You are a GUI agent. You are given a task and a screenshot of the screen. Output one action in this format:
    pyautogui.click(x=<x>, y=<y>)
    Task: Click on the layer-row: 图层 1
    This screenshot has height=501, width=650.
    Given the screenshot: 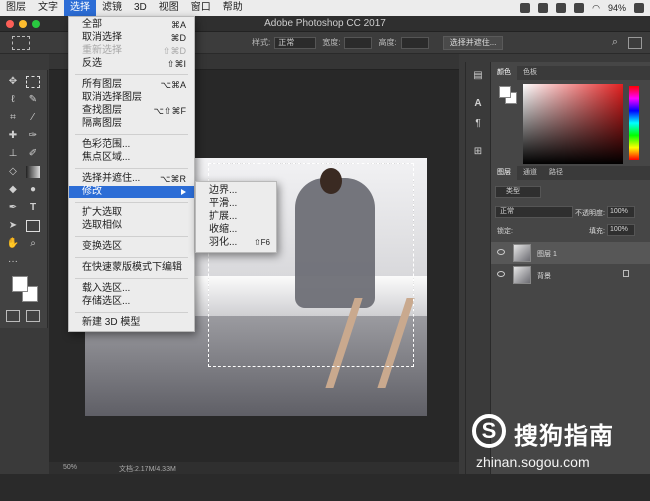 What is the action you would take?
    pyautogui.click(x=570, y=253)
    